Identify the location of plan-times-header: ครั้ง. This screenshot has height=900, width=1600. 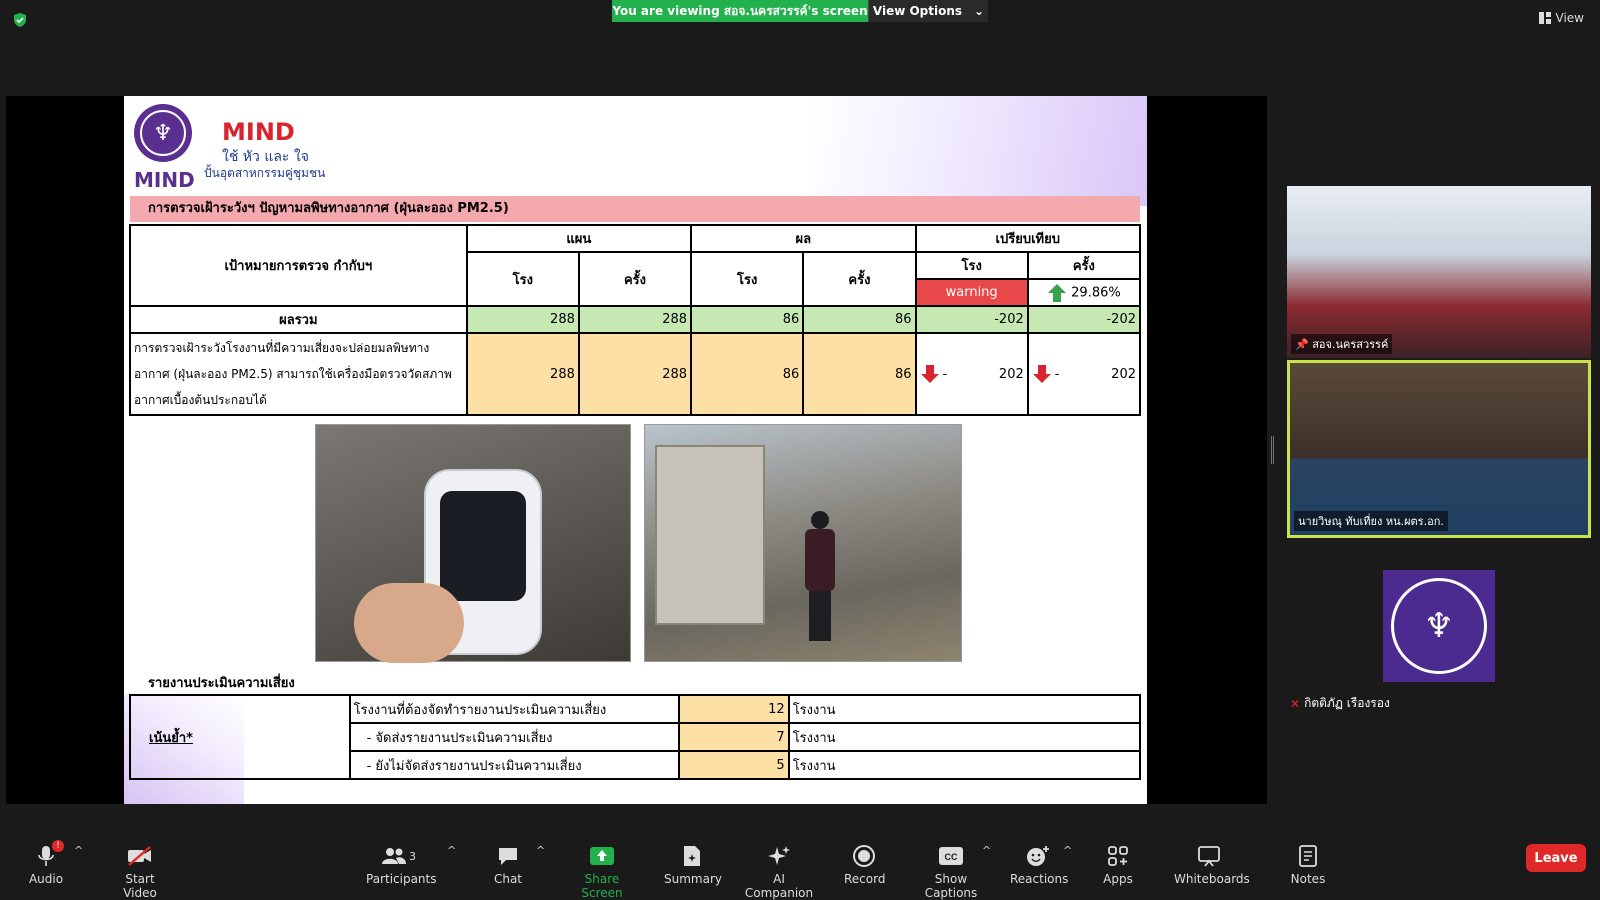
(635, 279).